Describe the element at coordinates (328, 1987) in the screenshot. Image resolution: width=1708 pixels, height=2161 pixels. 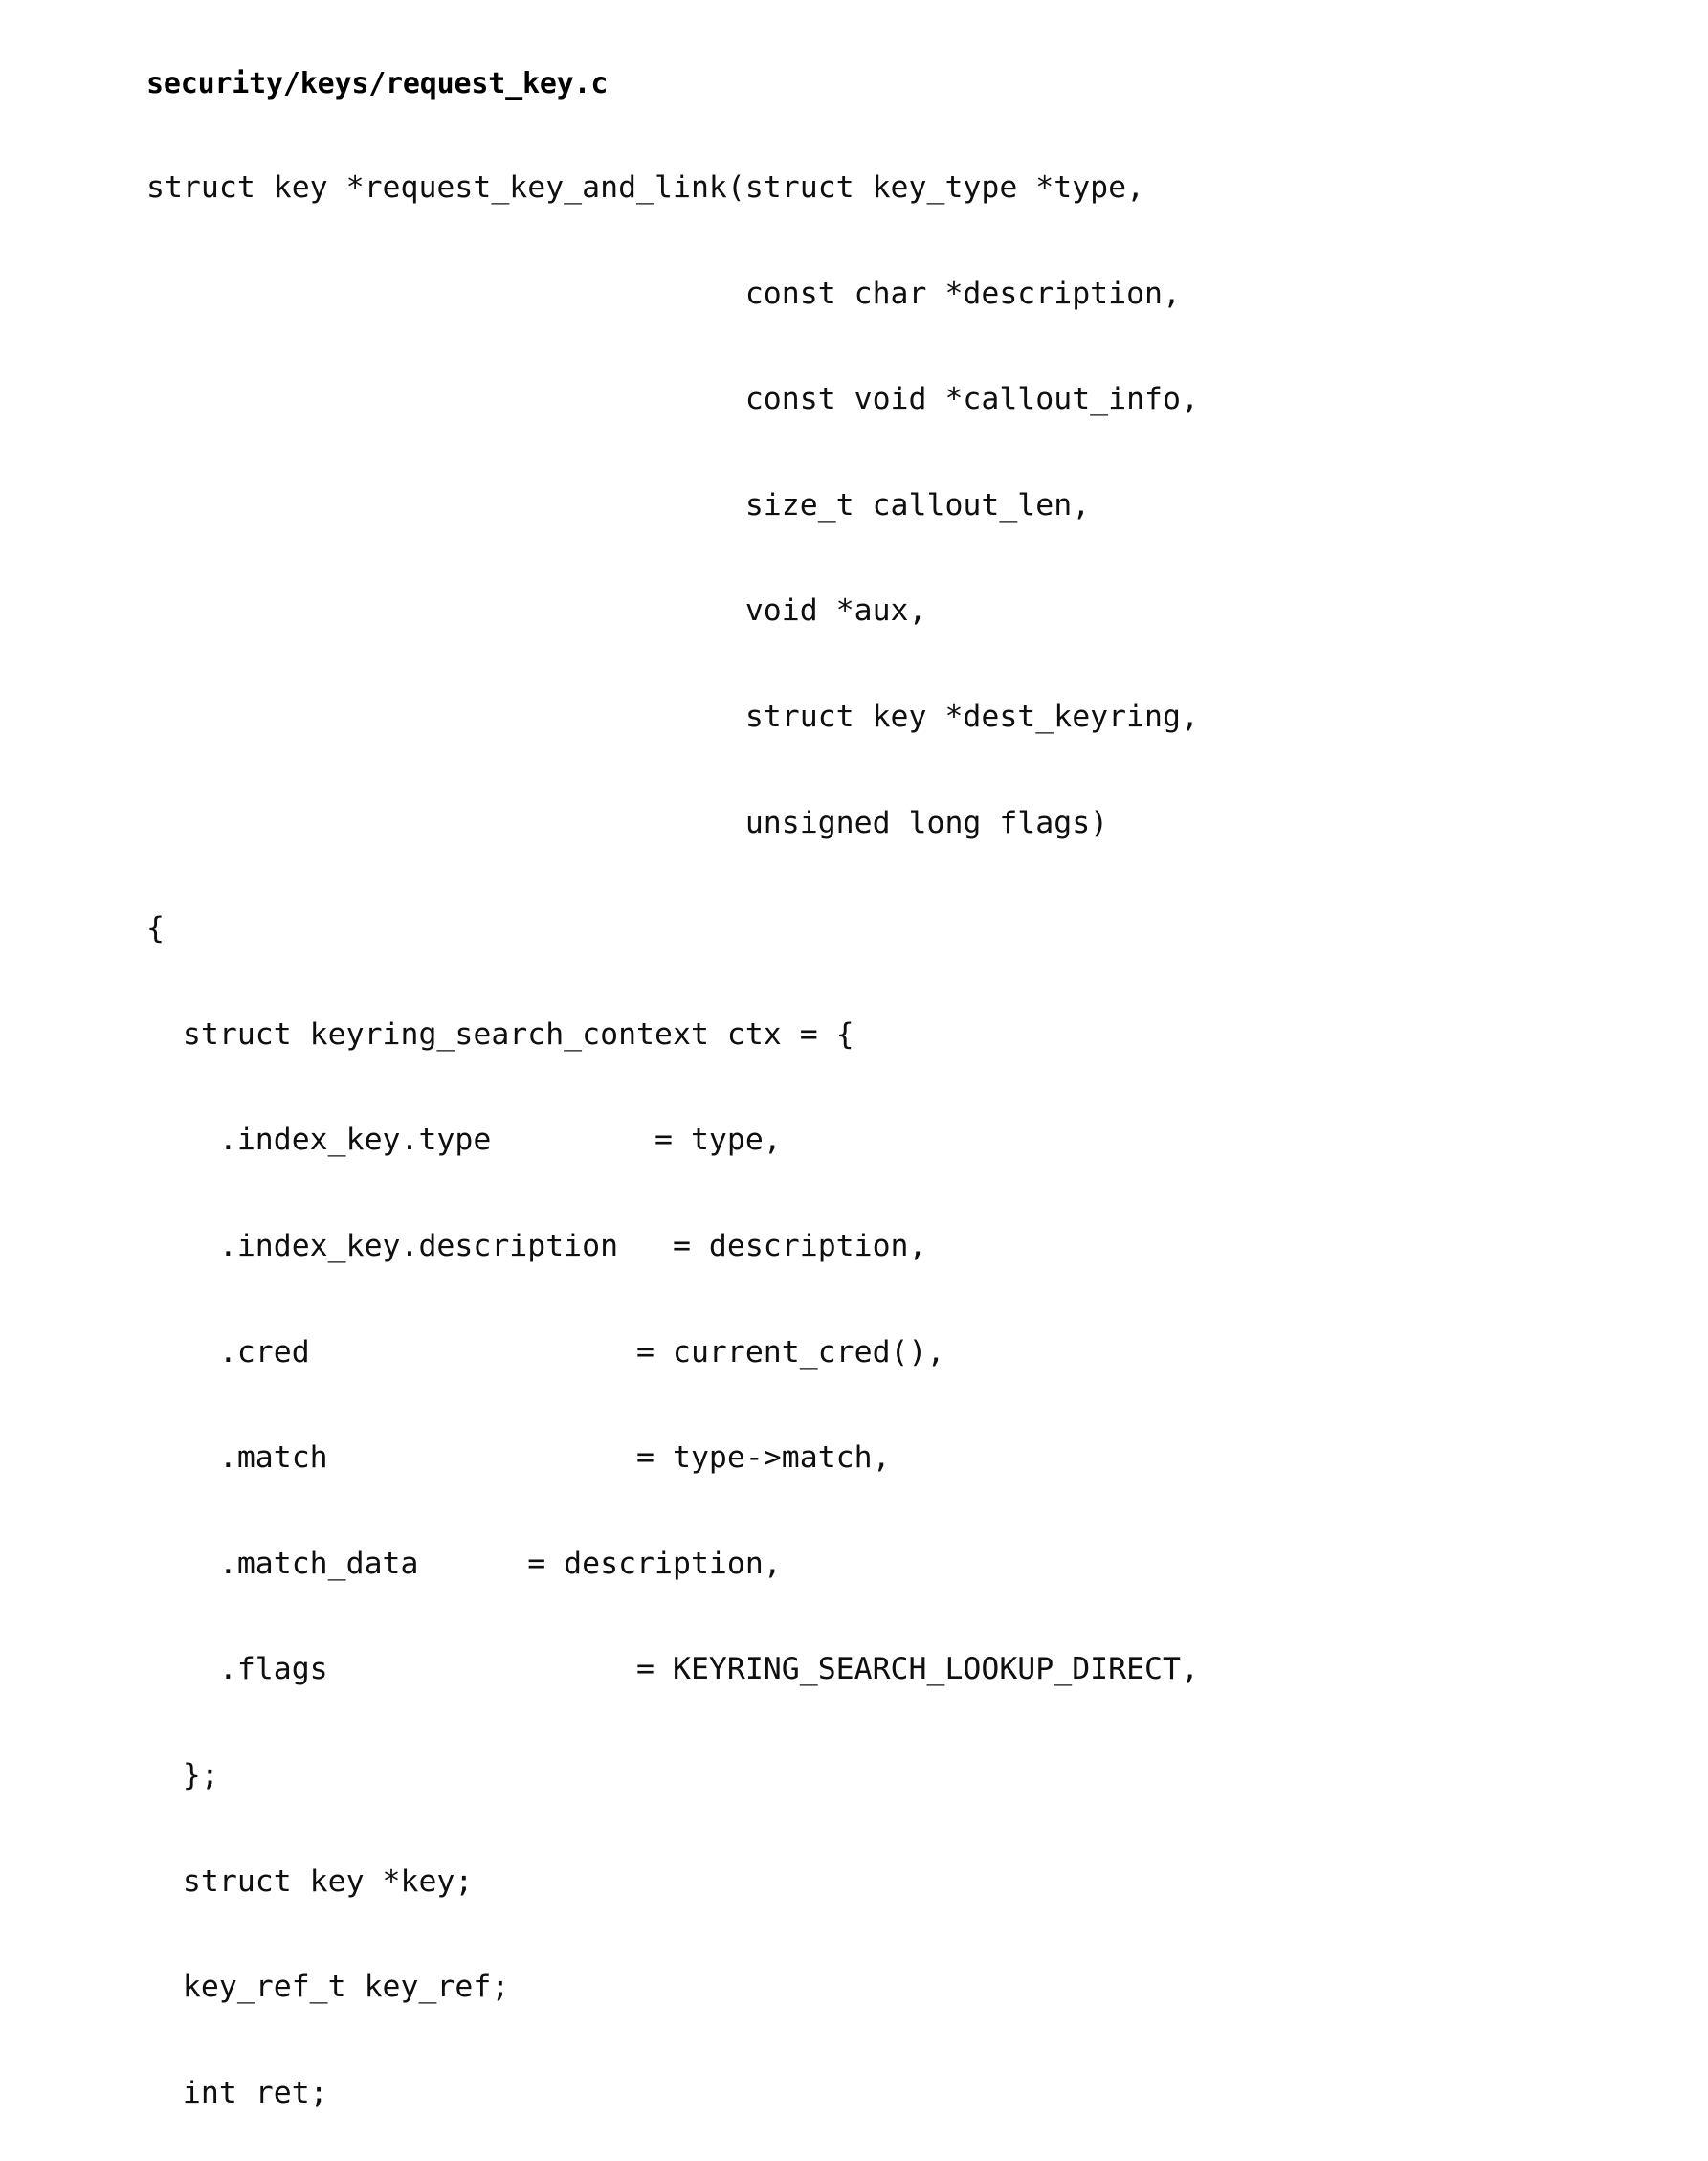
I see `code-line-18: key_ref_t key_ref;` at that location.